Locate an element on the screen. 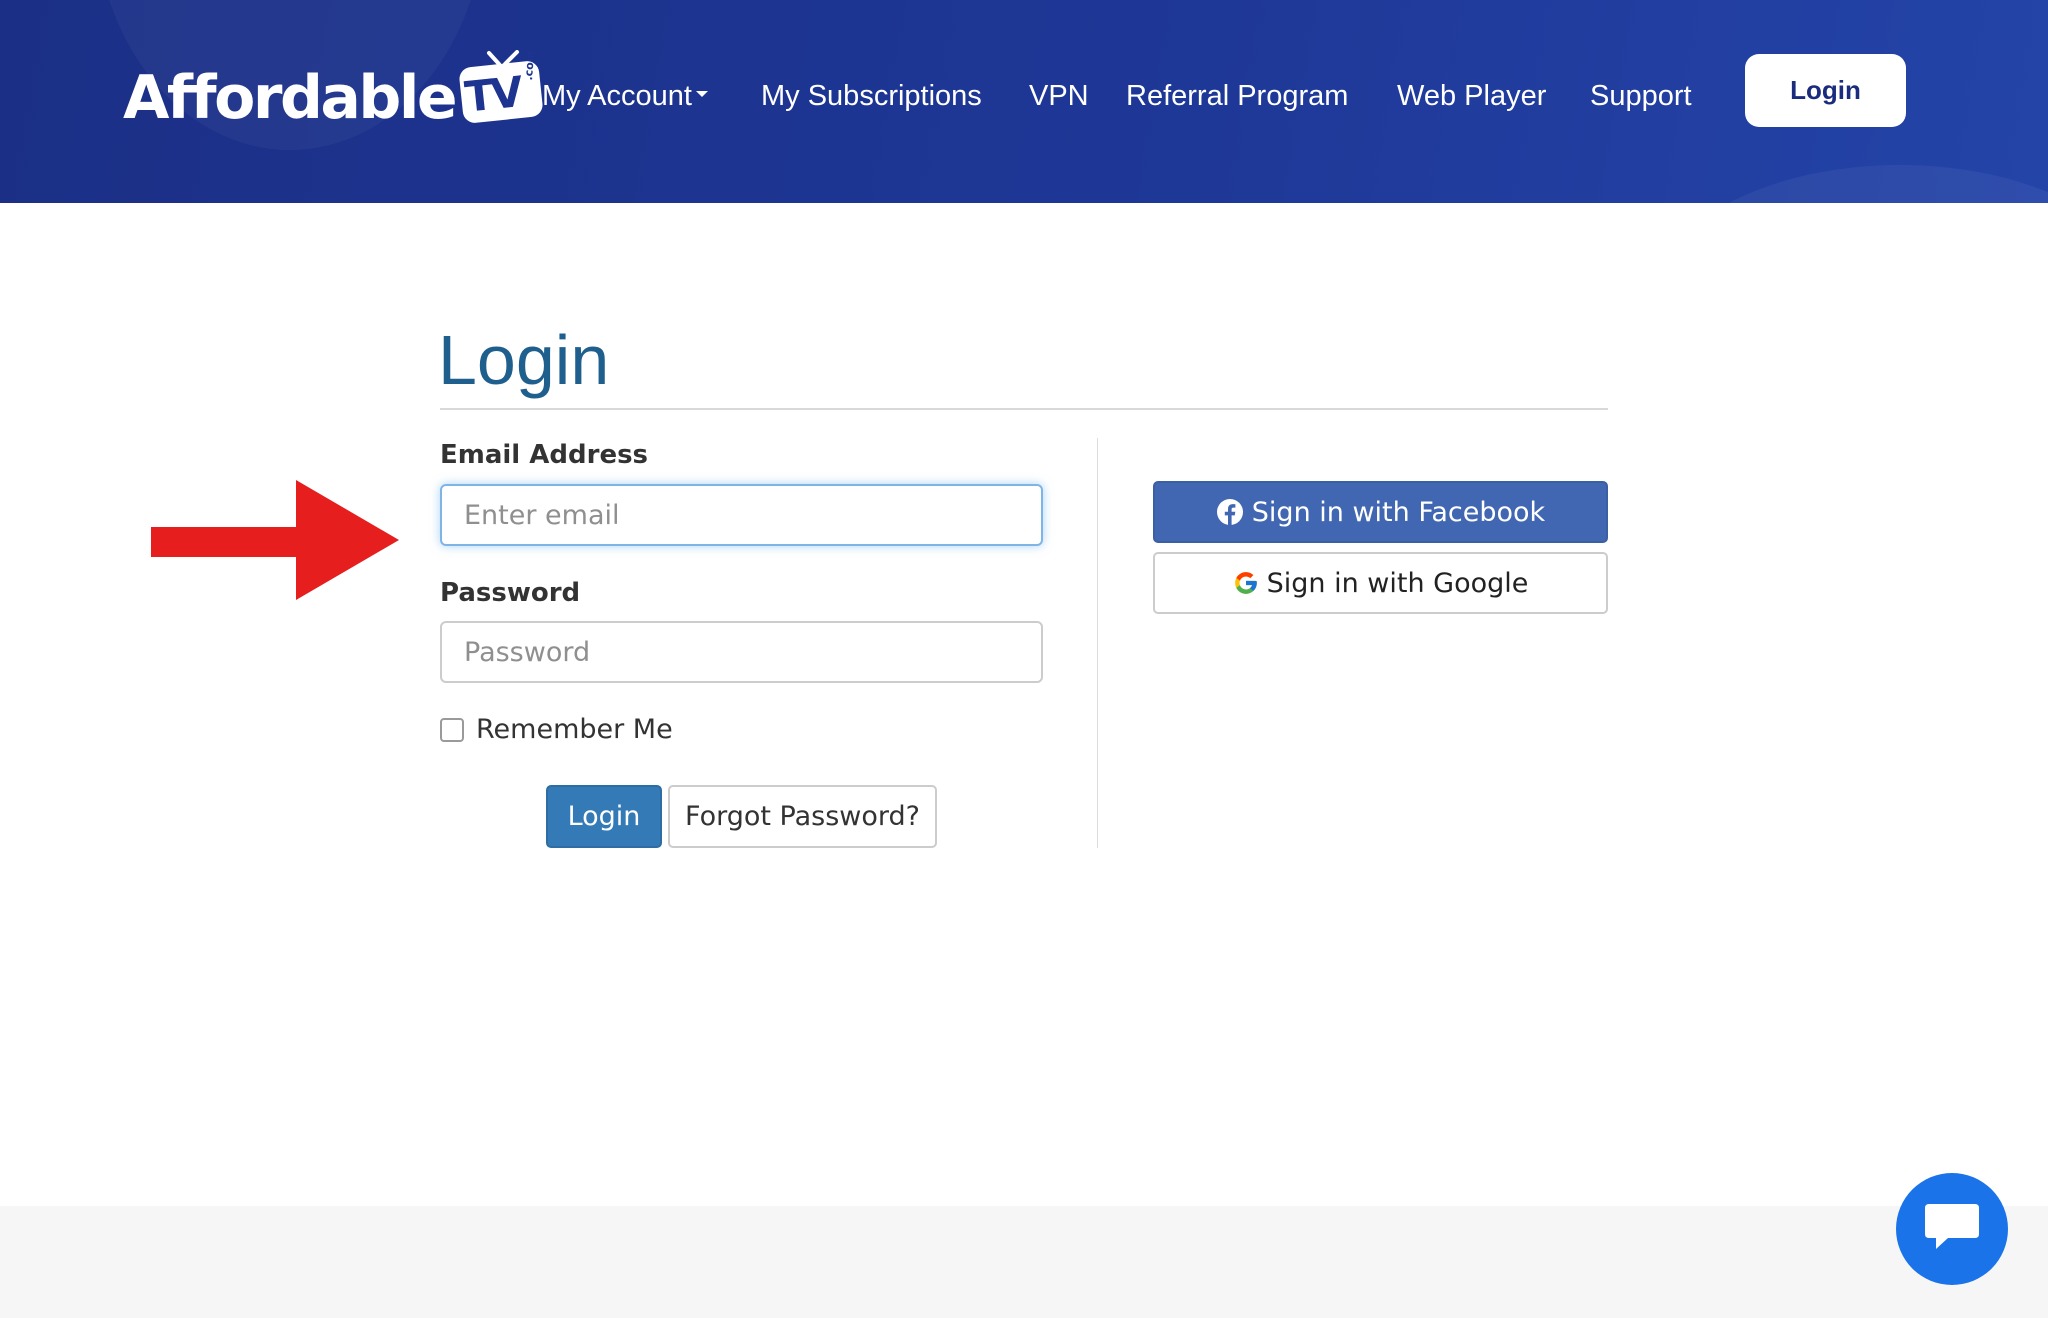 The height and width of the screenshot is (1318, 2048). header-login-button: Login is located at coordinates (1825, 90).